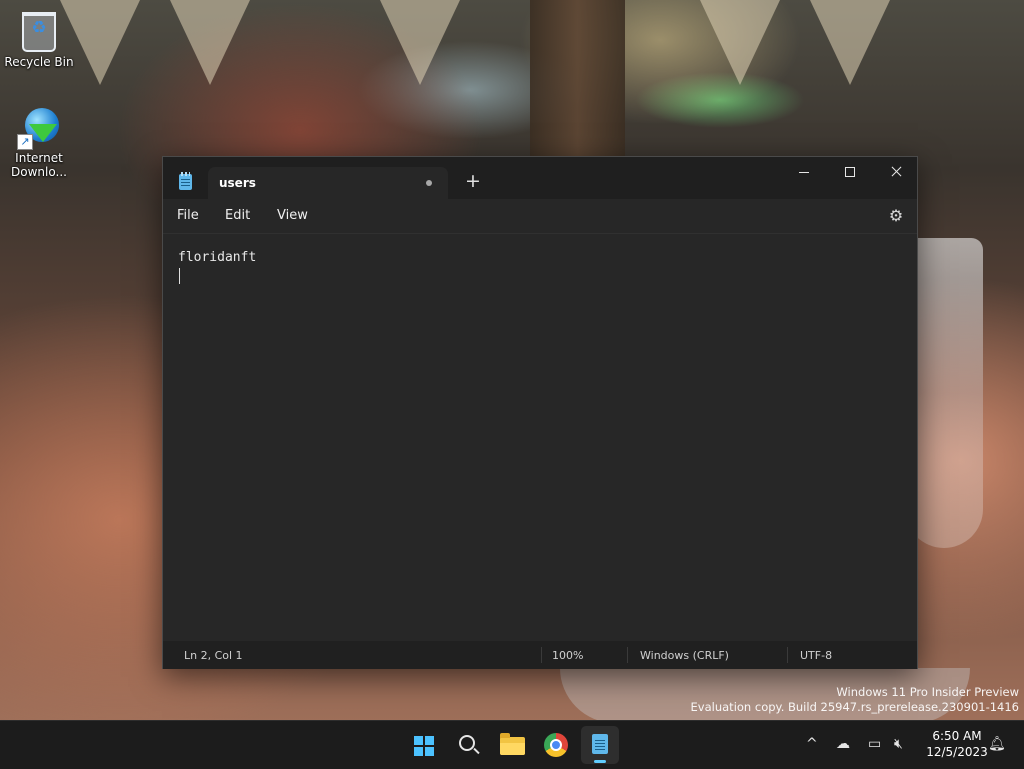 This screenshot has width=1024, height=769. Describe the element at coordinates (473, 181) in the screenshot. I see `new-tab-button: +` at that location.